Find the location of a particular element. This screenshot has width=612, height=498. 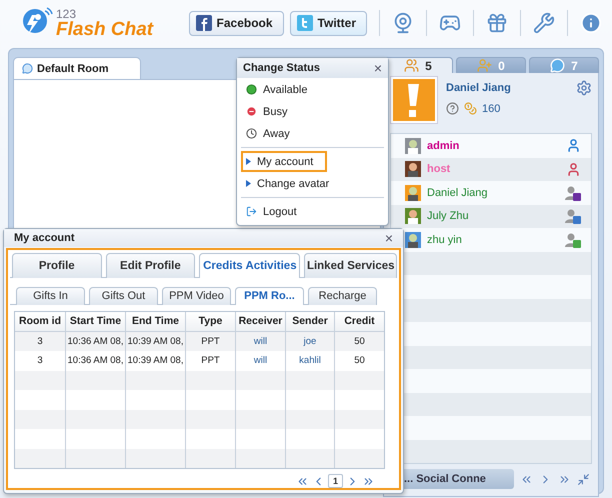

logo-number: 123 is located at coordinates (67, 14).